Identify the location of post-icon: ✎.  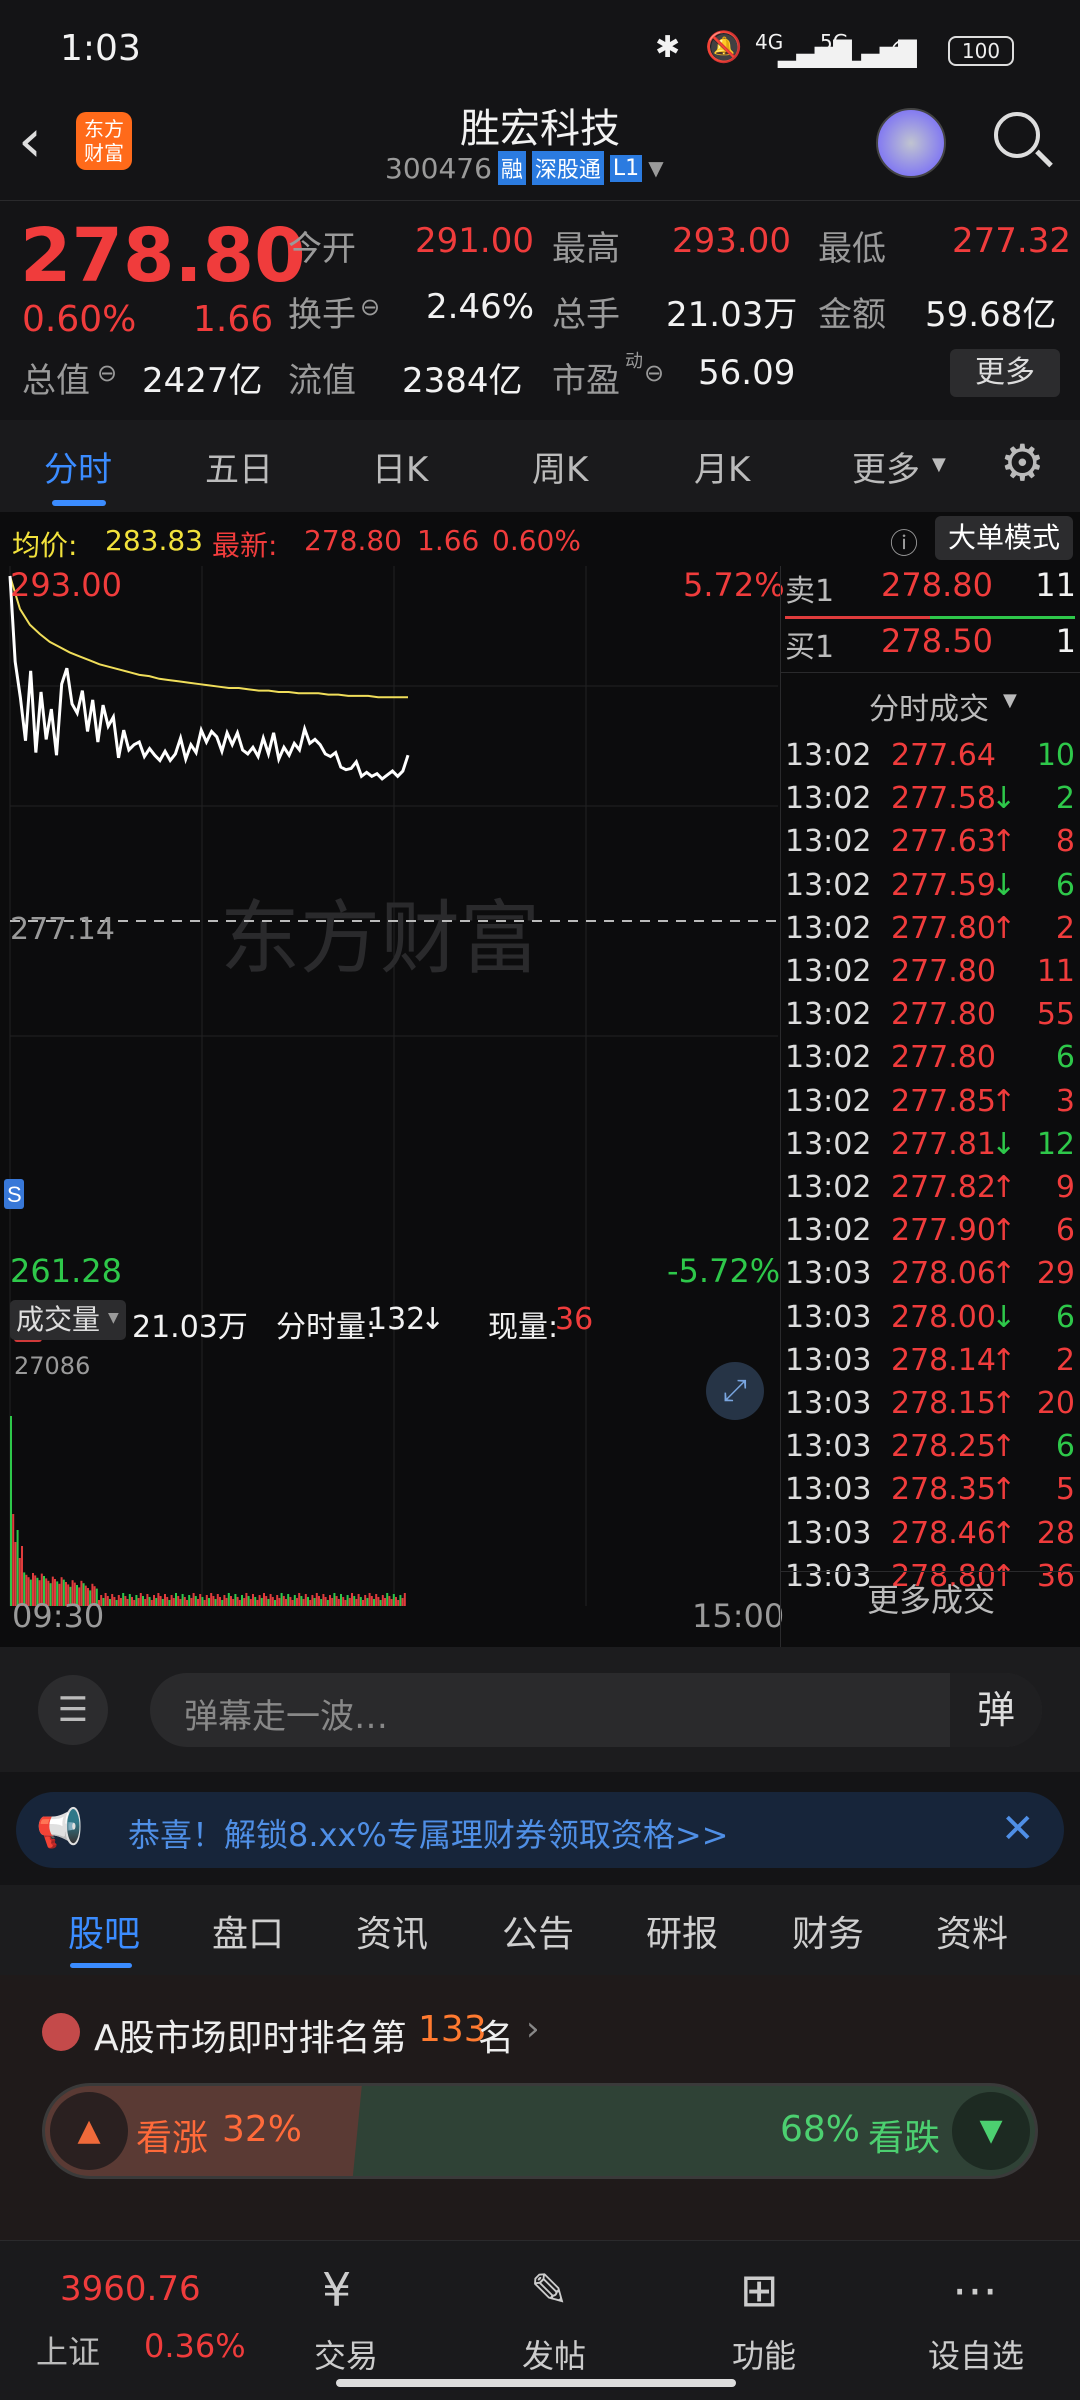
(549, 2290).